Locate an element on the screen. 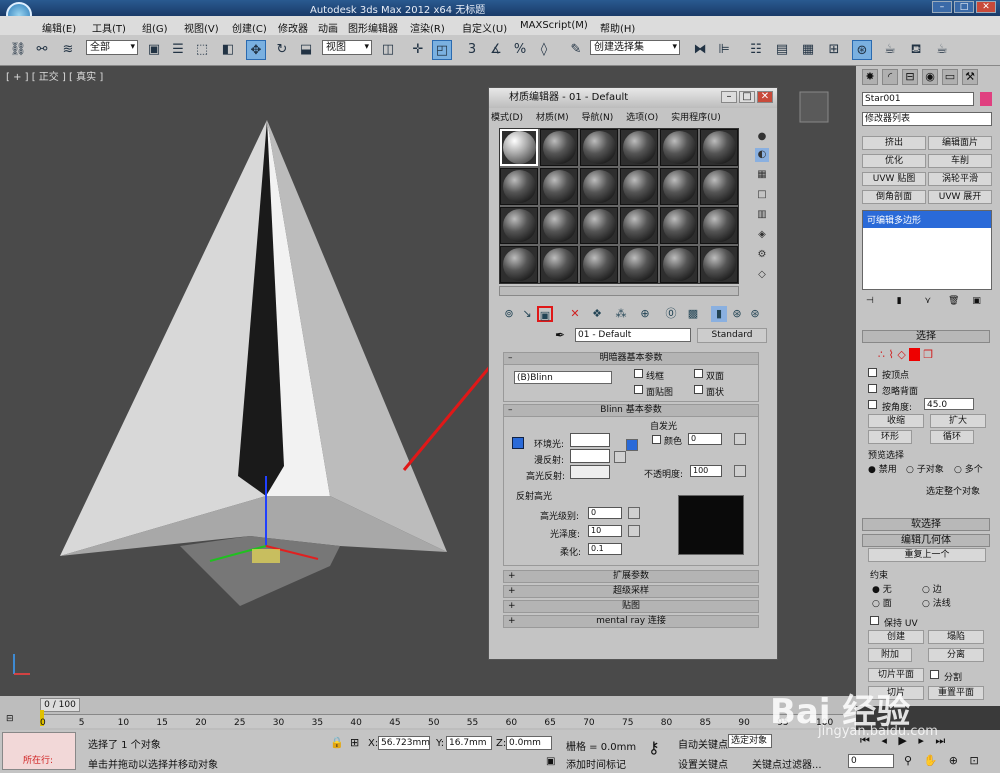 The image size is (1000, 773). select-move-icon: ✥ is located at coordinates (256, 50).